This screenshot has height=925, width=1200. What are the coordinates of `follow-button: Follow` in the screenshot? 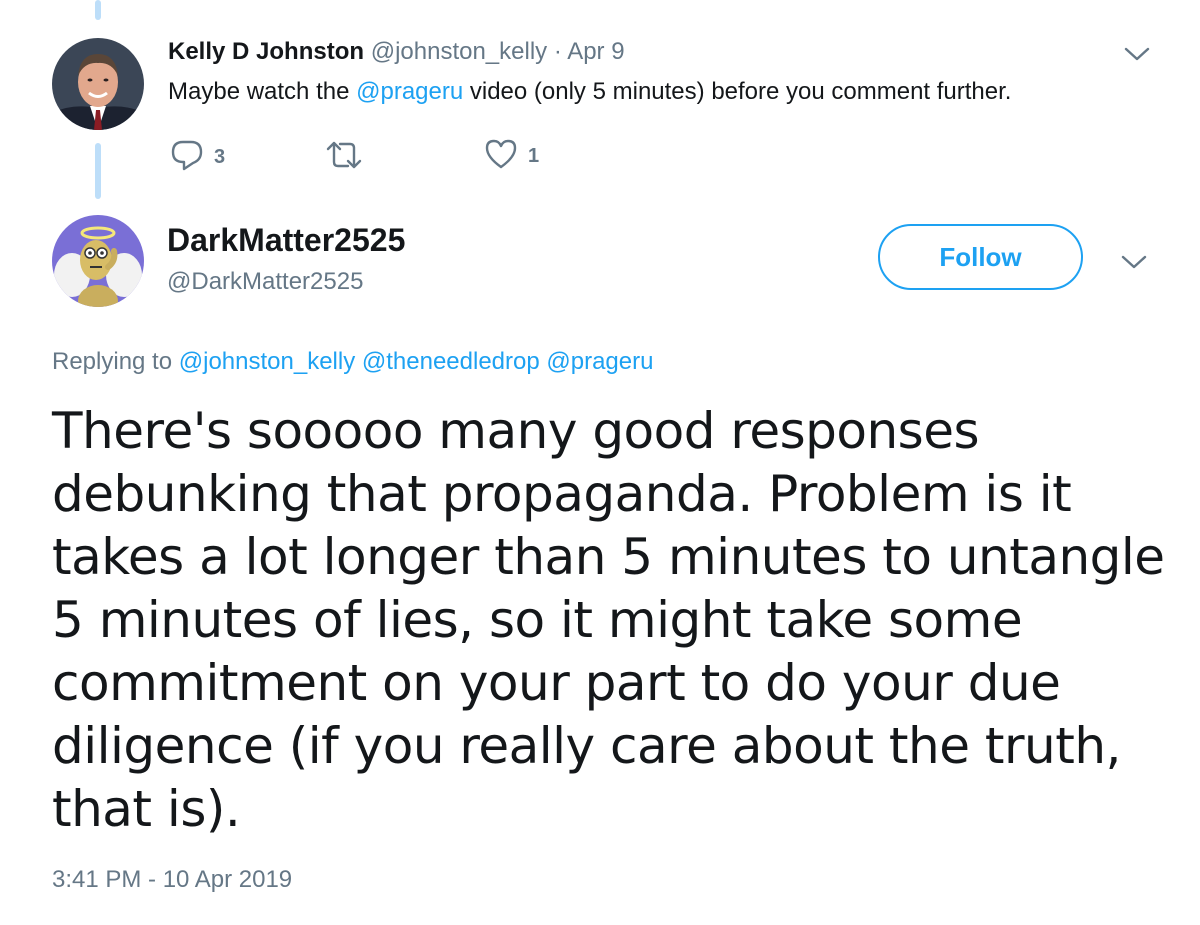 It's located at (980, 257).